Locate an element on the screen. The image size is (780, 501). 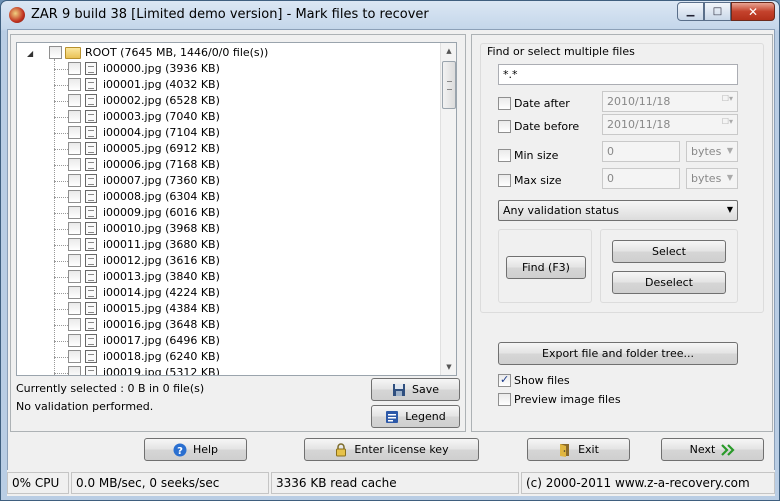
max-size-checkbox-box is located at coordinates (504, 180).